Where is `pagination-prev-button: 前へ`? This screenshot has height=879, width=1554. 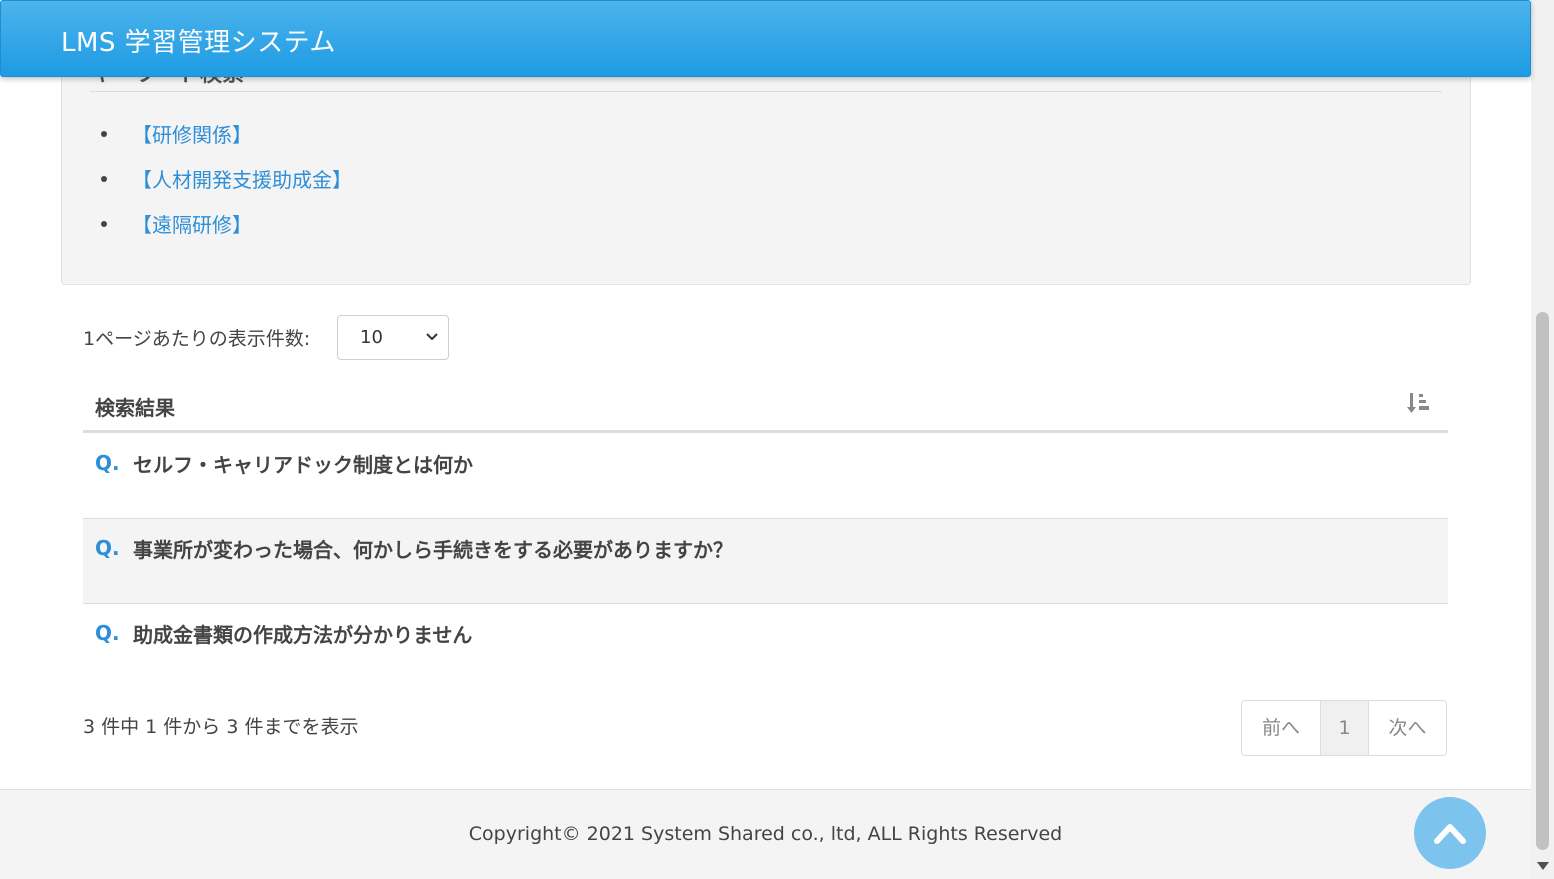 pagination-prev-button: 前へ is located at coordinates (1281, 728).